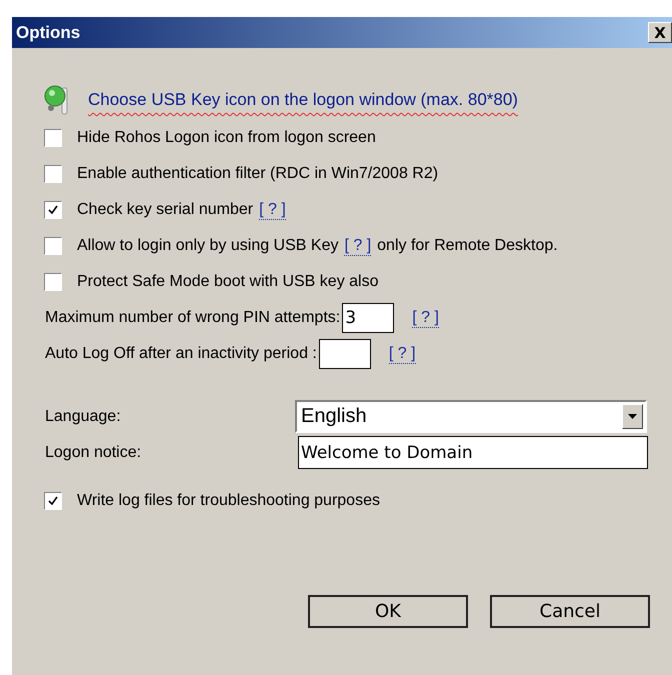 Image resolution: width=672 pixels, height=675 pixels. Describe the element at coordinates (226, 138) in the screenshot. I see `option-label: Hide Rohos Logon icon from logon screen` at that location.